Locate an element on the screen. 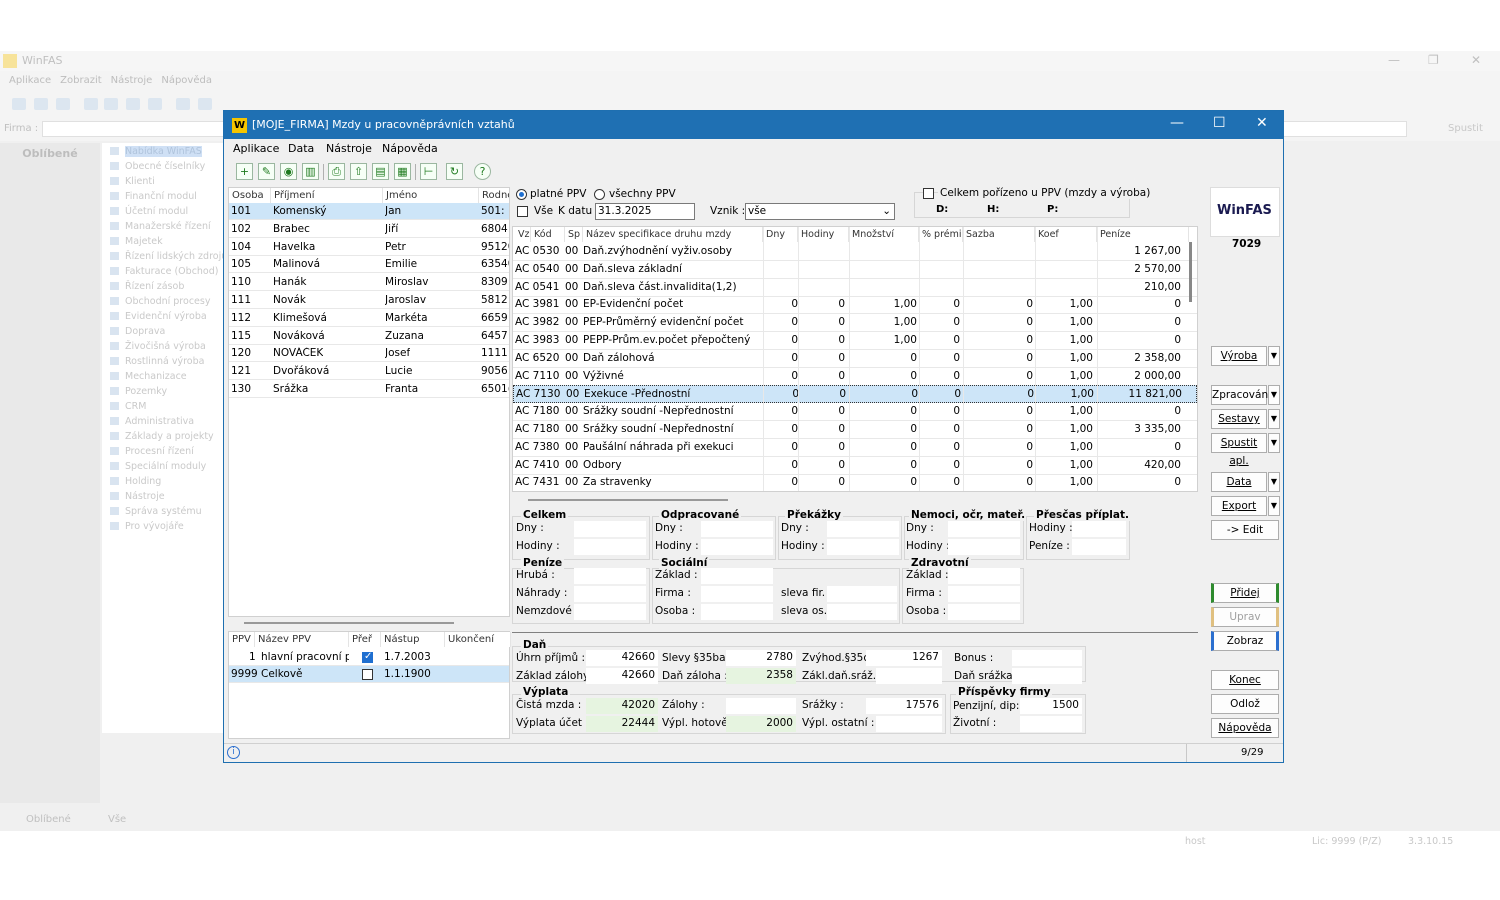 This screenshot has width=1500, height=900. col-ukonceni: Ukončení is located at coordinates (478, 639).